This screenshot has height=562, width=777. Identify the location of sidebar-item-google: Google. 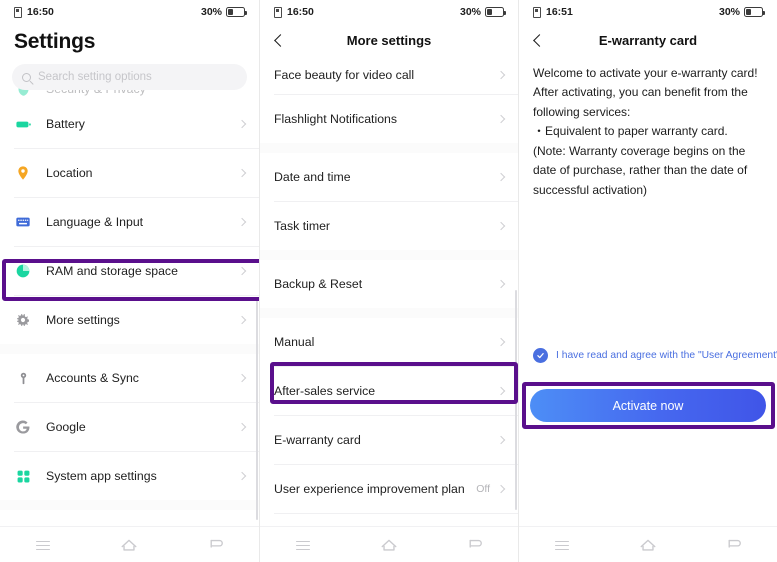
(129, 427).